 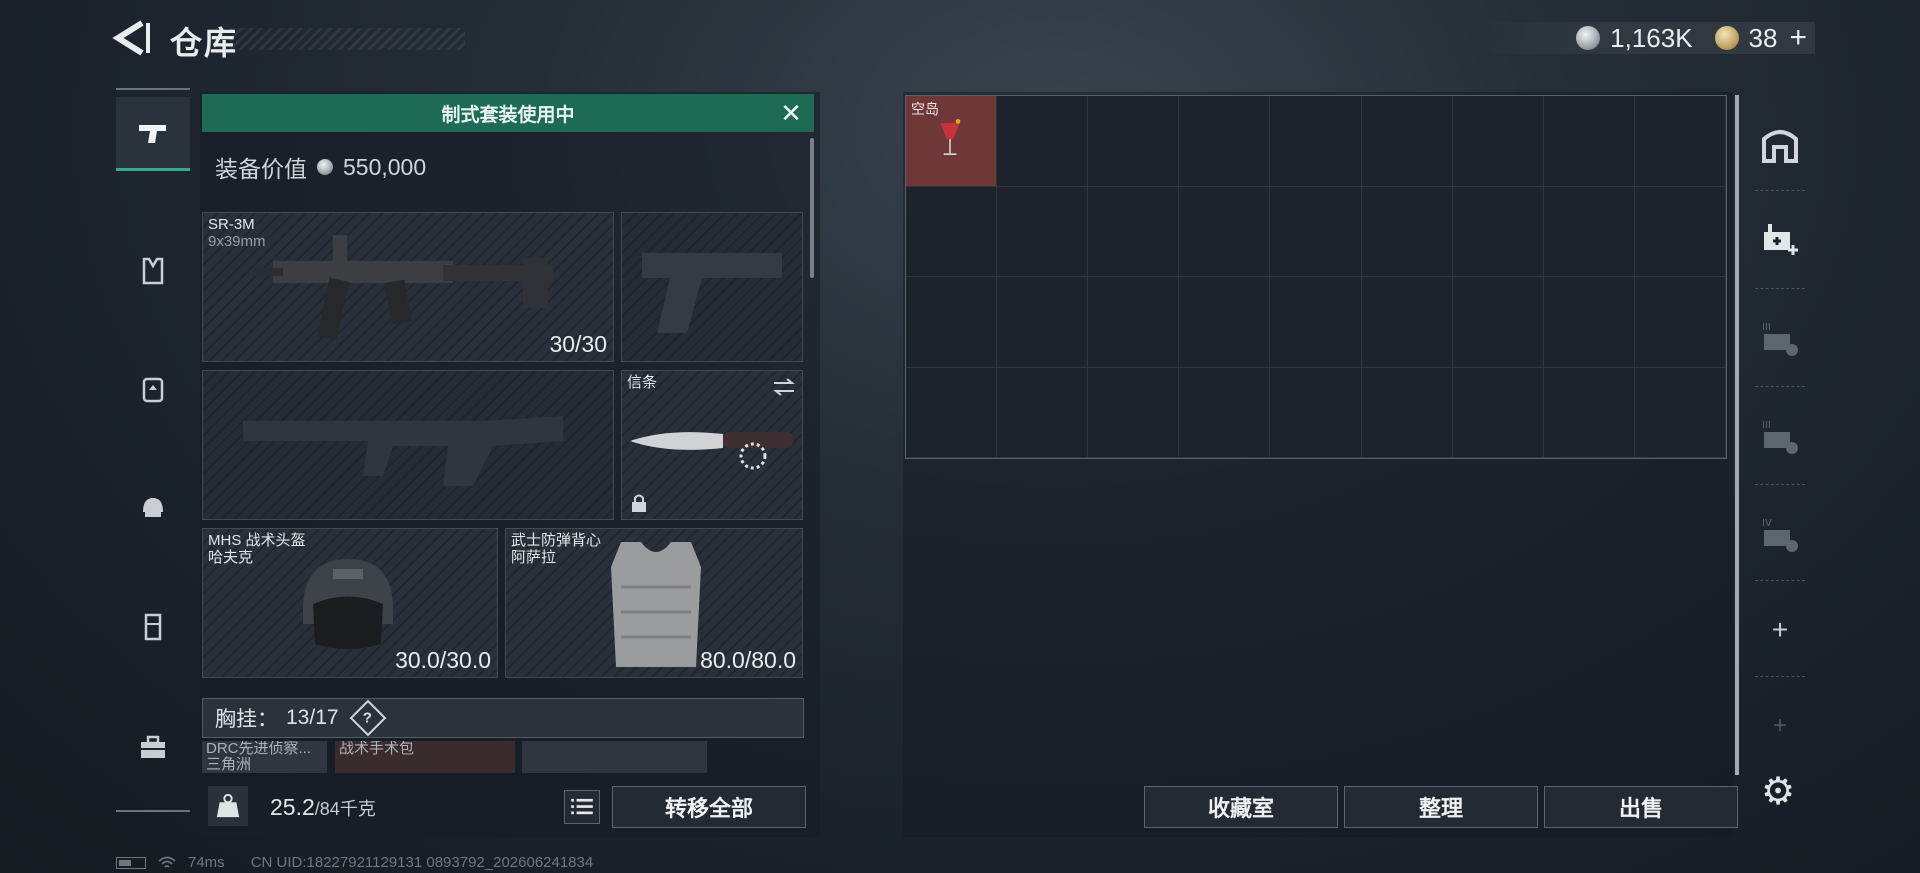 I want to click on helmet-faction: 哈夫克, so click(x=231, y=557).